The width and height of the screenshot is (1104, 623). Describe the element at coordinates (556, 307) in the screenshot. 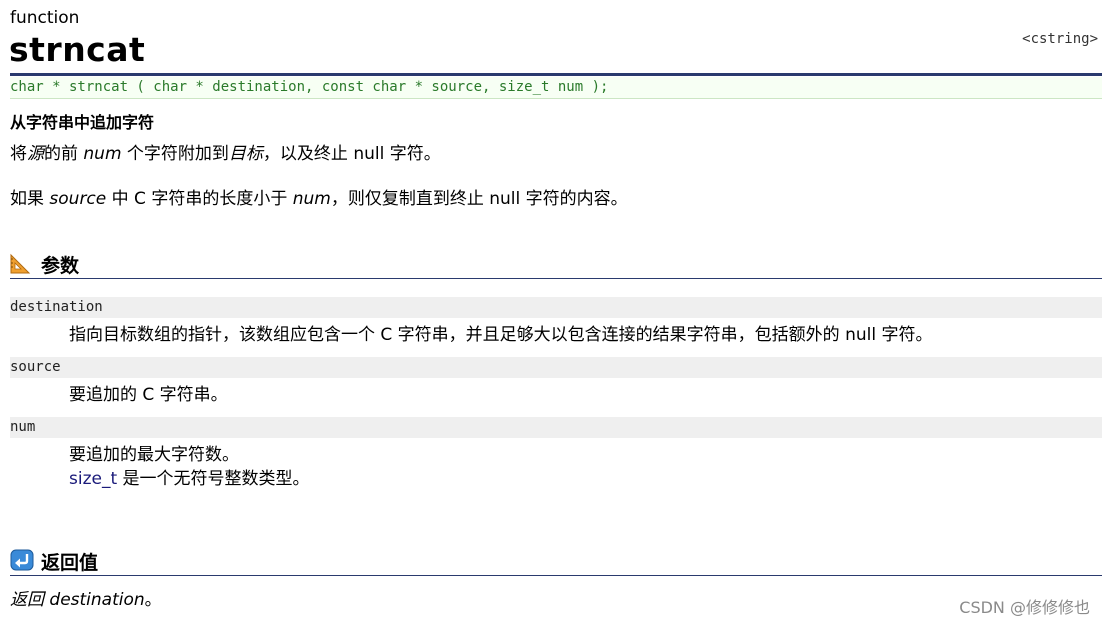

I see `param-name-destination: destination` at that location.